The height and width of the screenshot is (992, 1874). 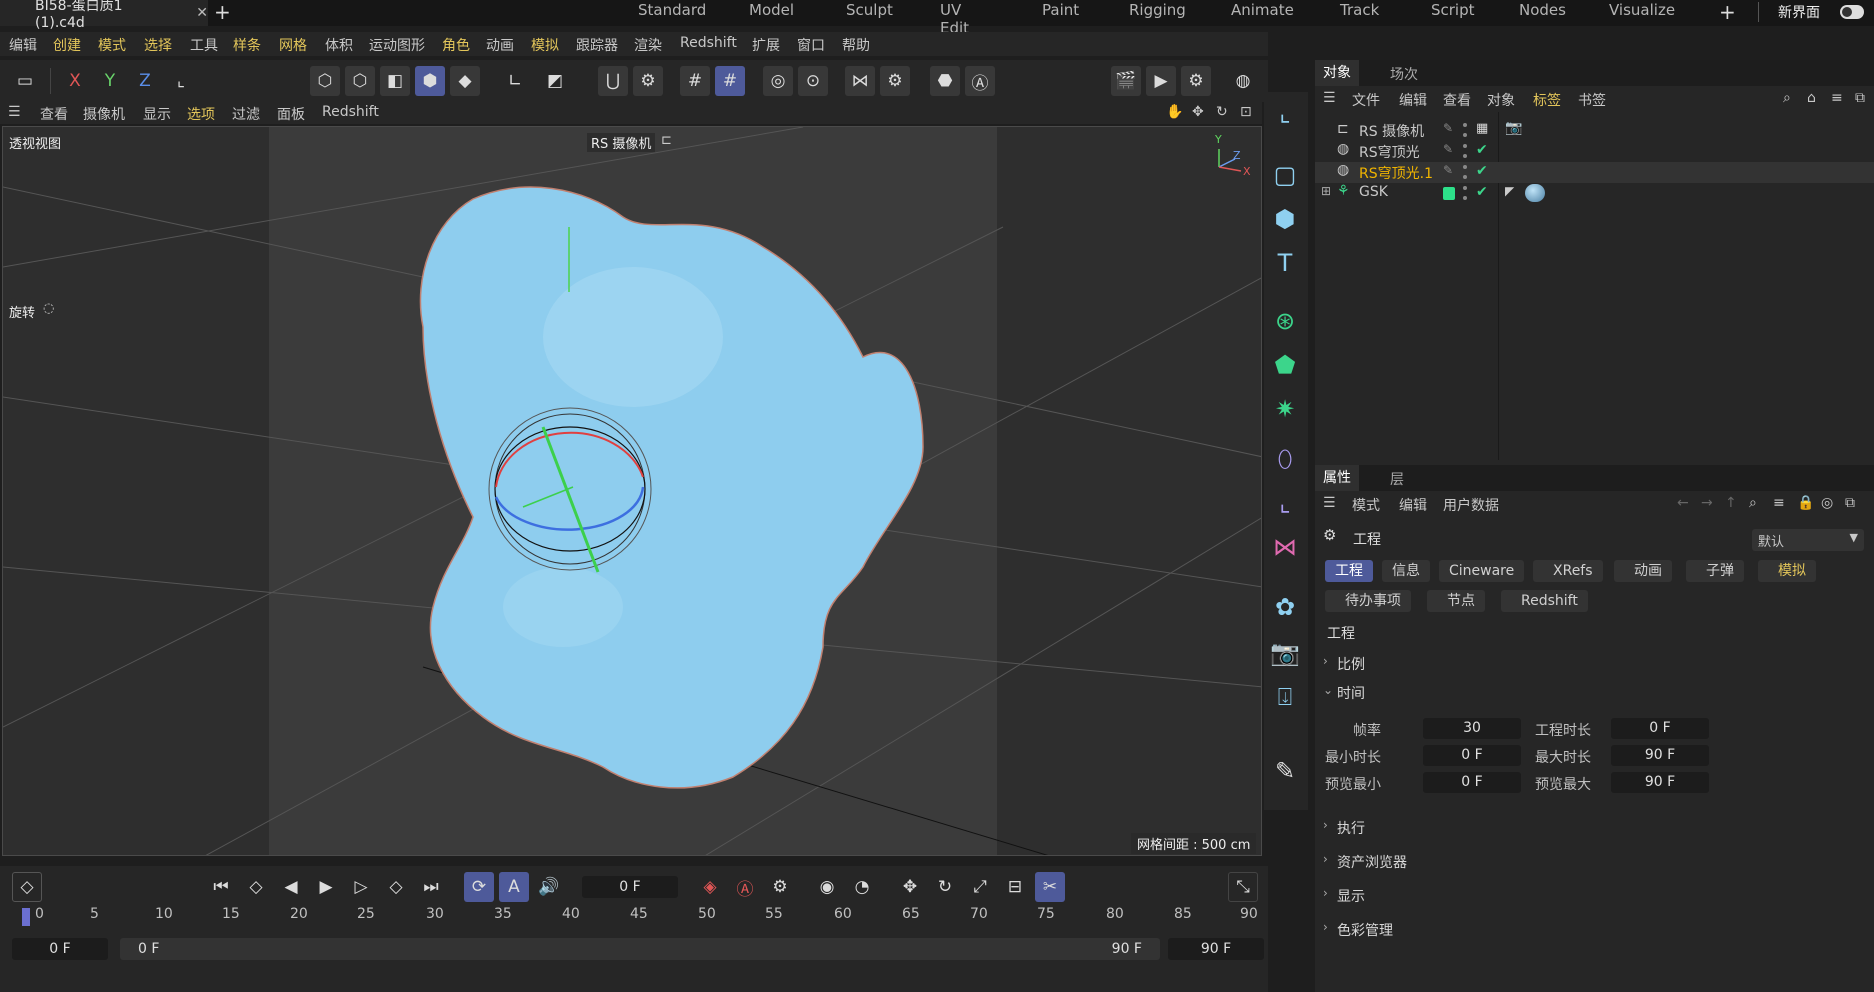 What do you see at coordinates (27, 887) in the screenshot?
I see `keyframe-diamond-icon: ◇` at bounding box center [27, 887].